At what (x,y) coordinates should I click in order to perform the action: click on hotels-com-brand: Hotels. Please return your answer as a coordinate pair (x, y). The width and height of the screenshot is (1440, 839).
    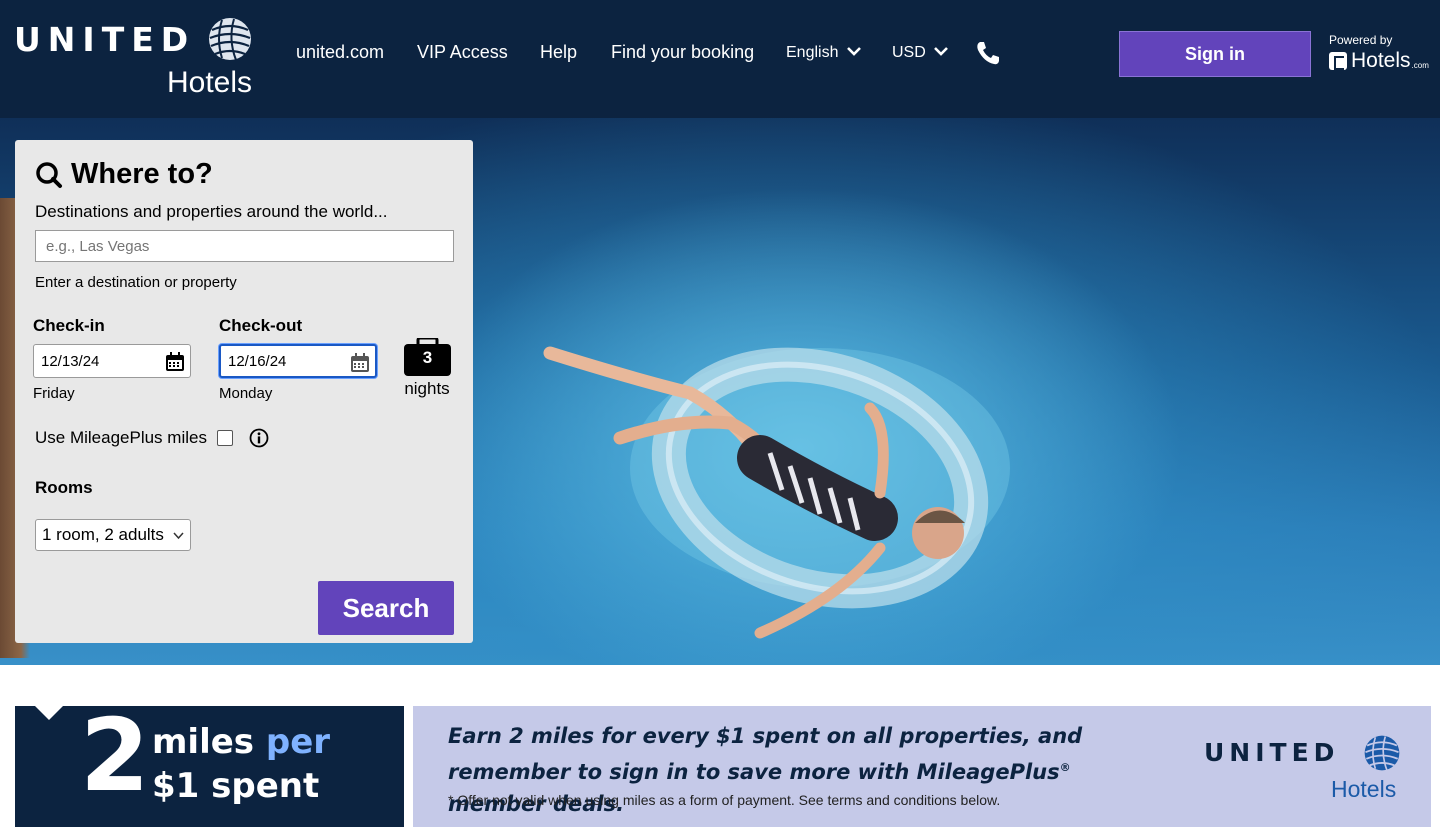
    Looking at the image, I should click on (1381, 60).